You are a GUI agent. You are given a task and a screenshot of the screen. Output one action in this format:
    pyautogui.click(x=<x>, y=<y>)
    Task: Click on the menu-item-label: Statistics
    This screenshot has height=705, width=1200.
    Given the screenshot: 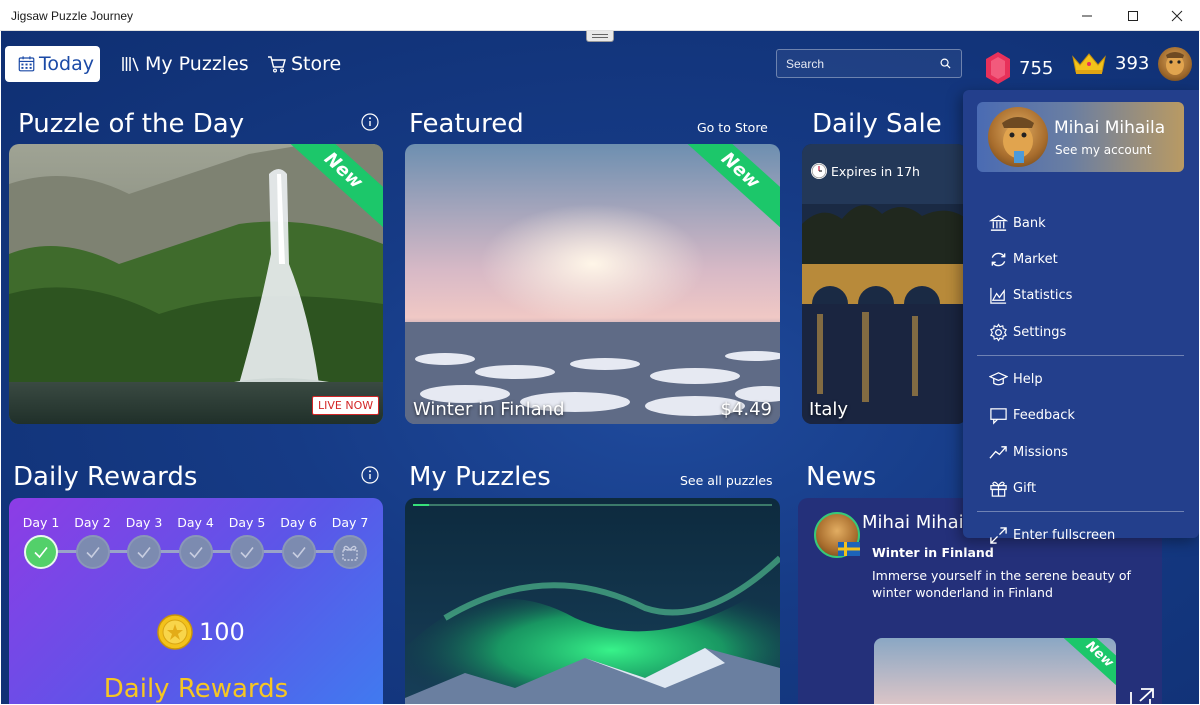 What is the action you would take?
    pyautogui.click(x=1043, y=295)
    